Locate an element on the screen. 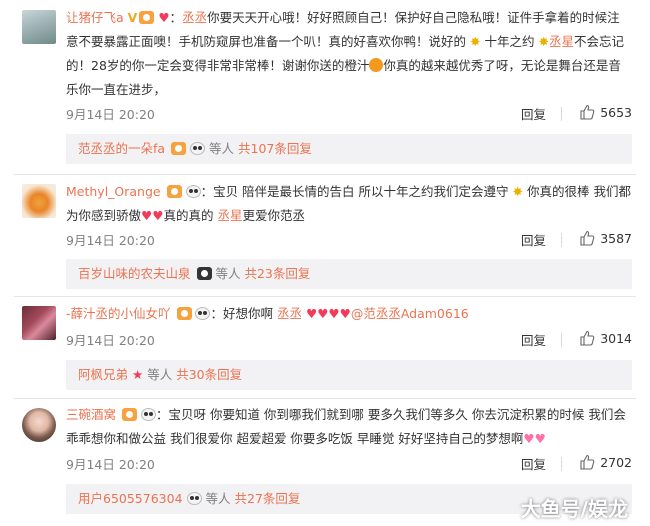 This screenshot has width=650, height=526. comment-content: 十年之约 is located at coordinates (509, 41).